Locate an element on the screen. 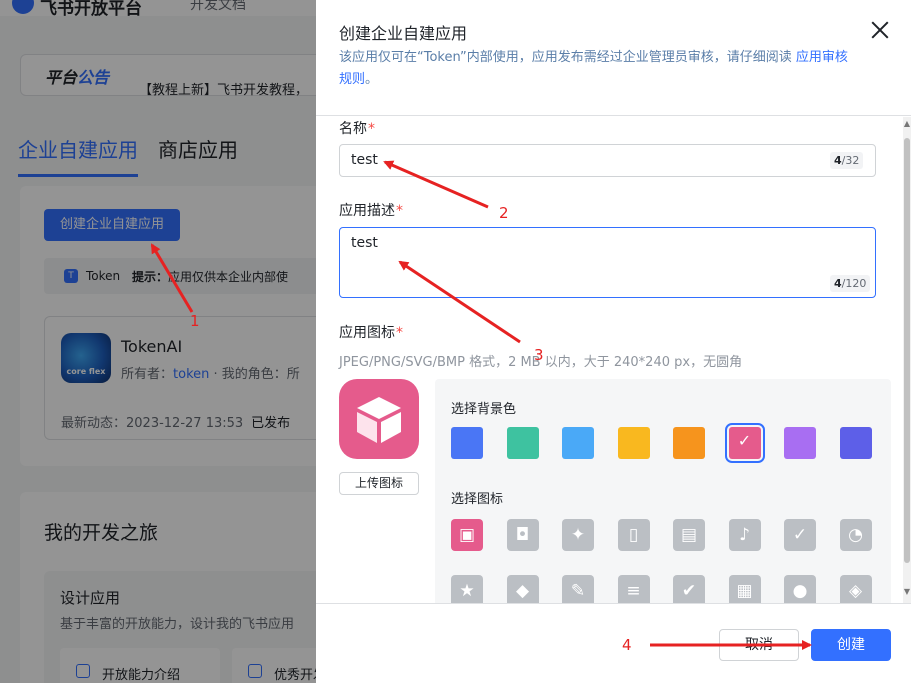  description-value: test is located at coordinates (364, 243).